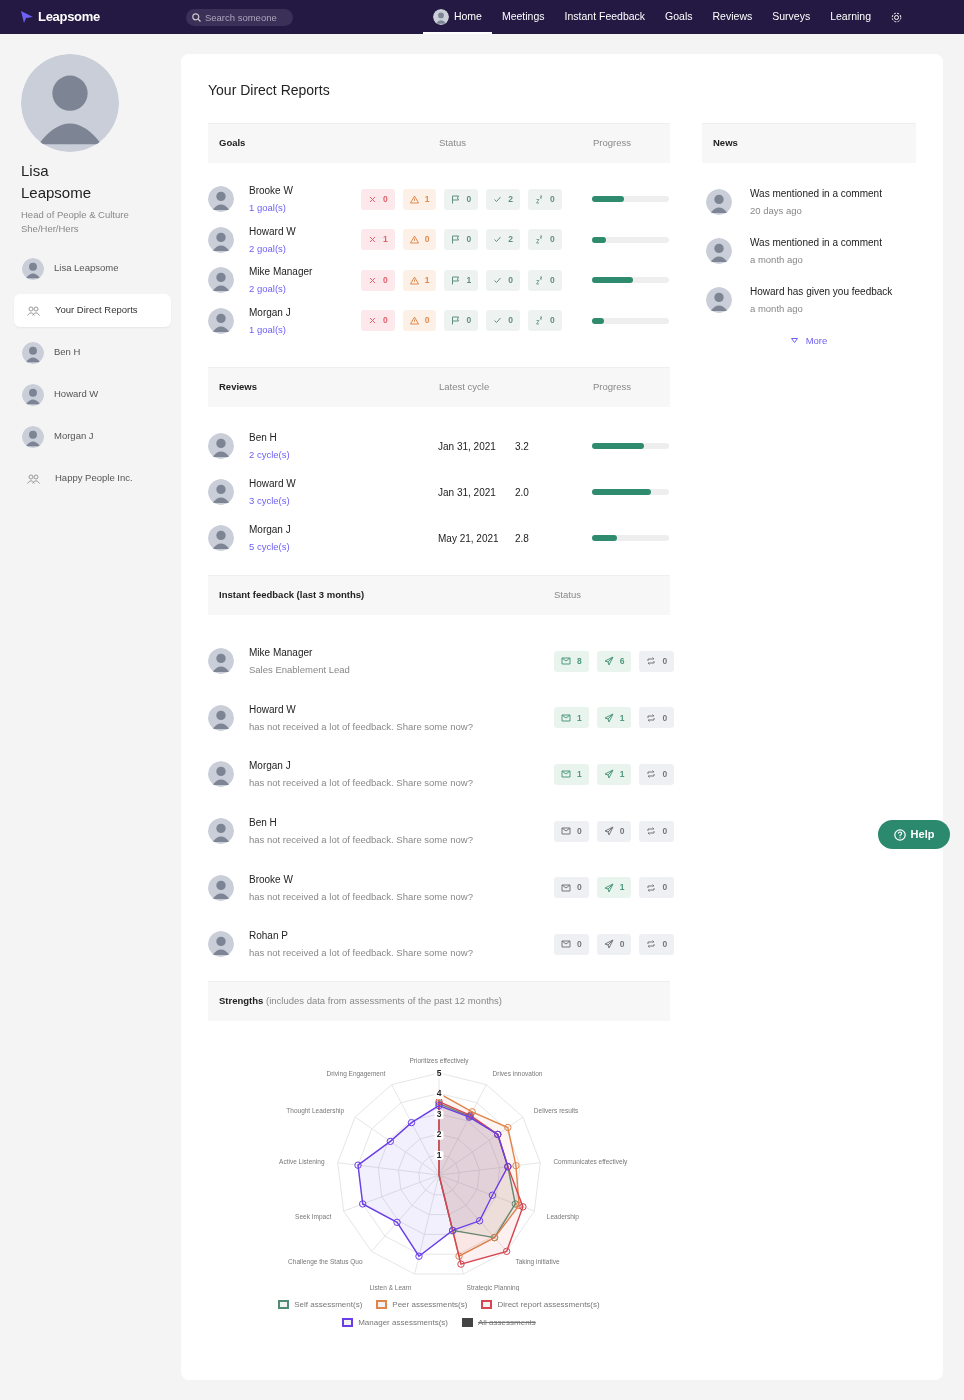 The width and height of the screenshot is (964, 1400). What do you see at coordinates (608, 774) in the screenshot?
I see `paper-plane-icon` at bounding box center [608, 774].